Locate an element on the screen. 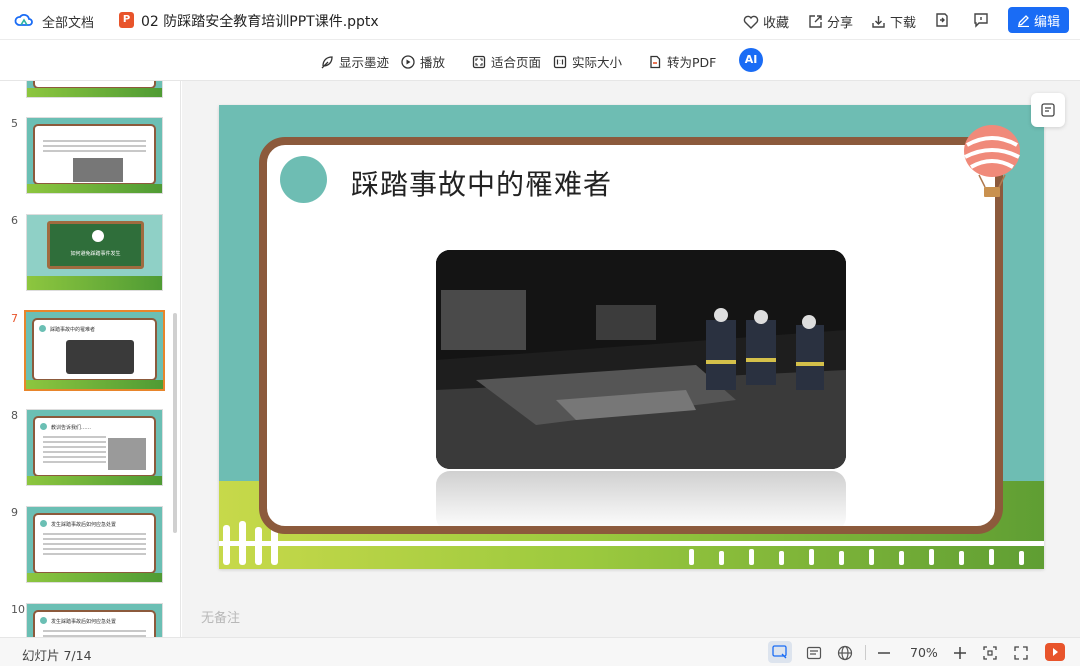  fit-page-icon is located at coordinates (479, 61).